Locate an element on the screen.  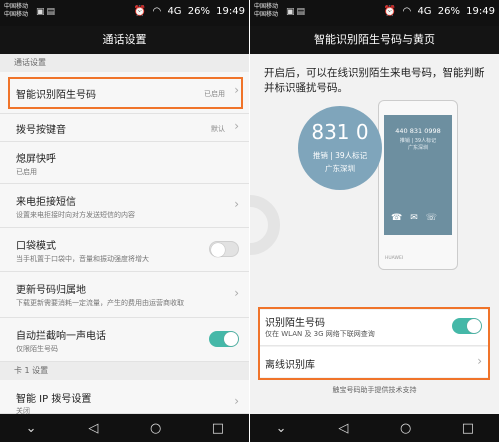
section-header-call: 通话设置 is located at coordinates (124, 63).